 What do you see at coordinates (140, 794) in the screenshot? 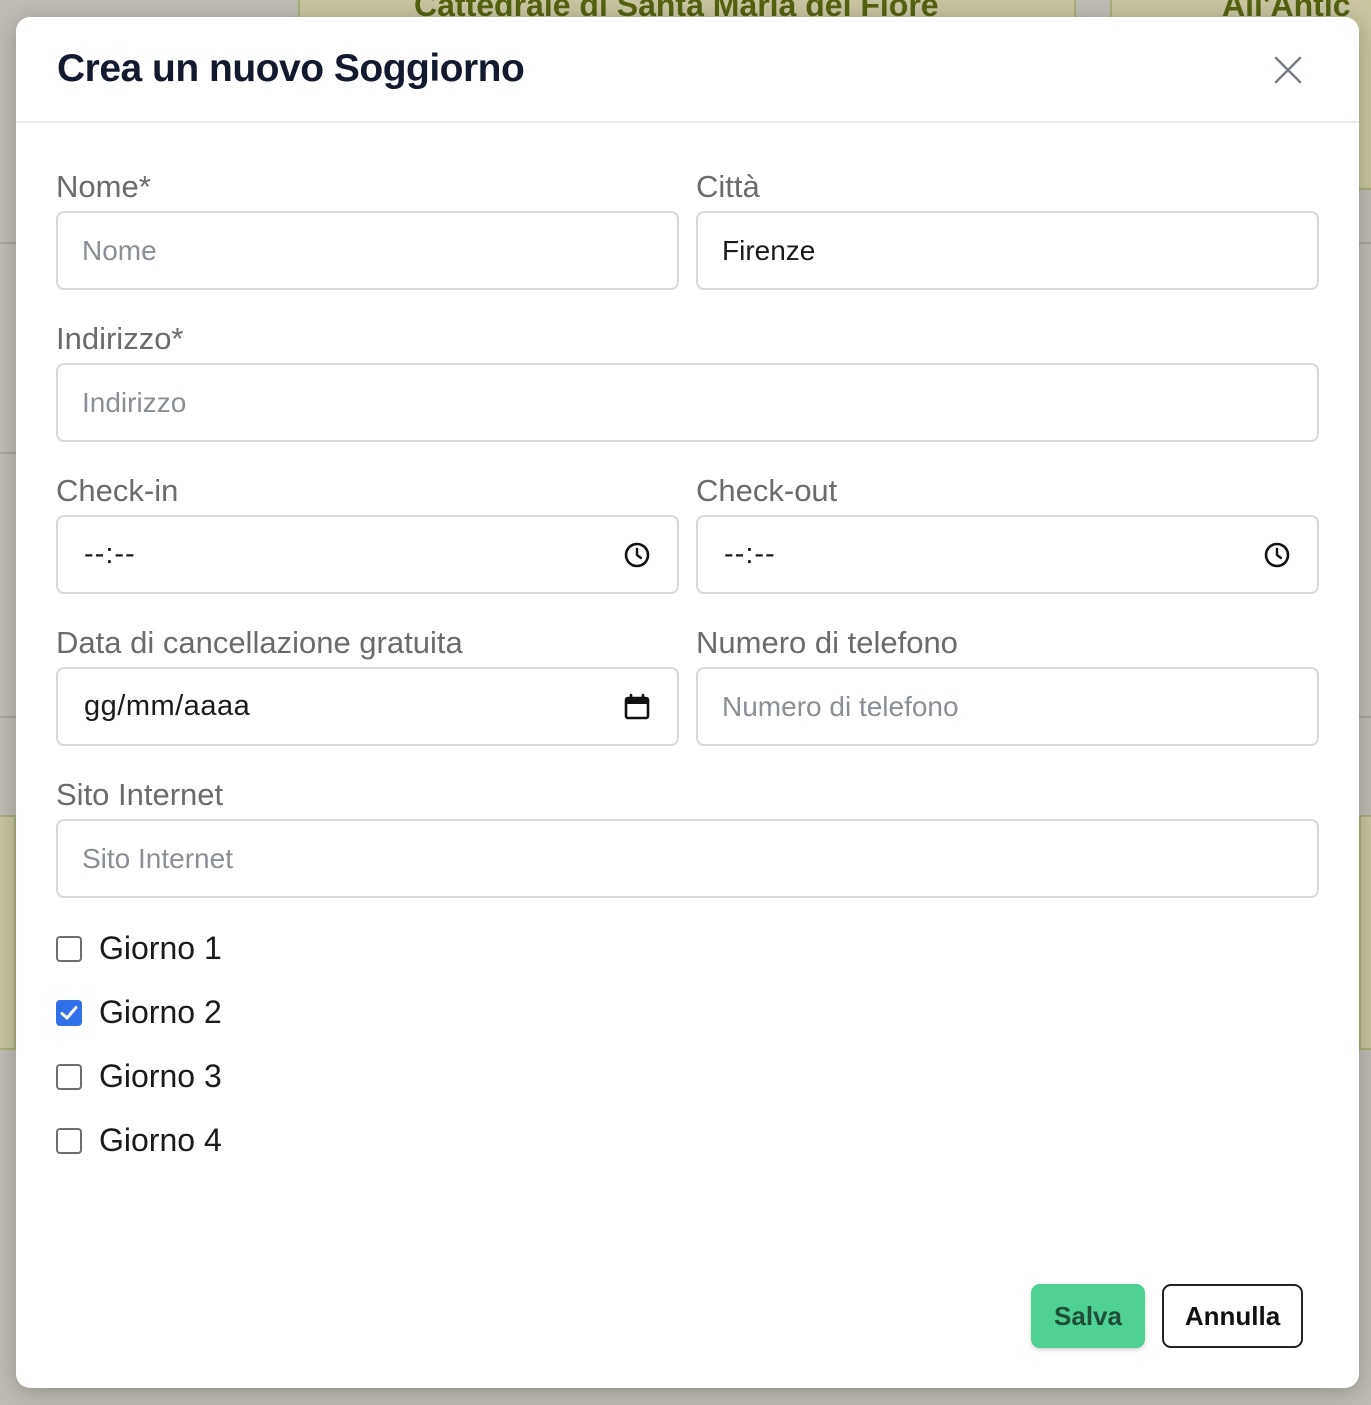
I see `sito-label: Sito Internet` at bounding box center [140, 794].